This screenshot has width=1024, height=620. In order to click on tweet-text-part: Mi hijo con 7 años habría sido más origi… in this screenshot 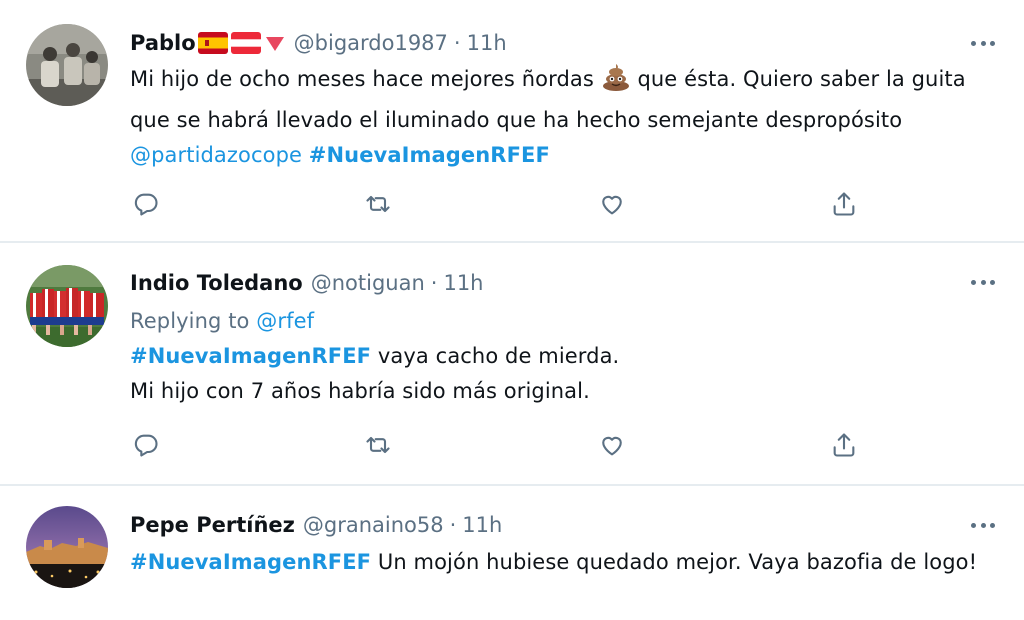, I will do `click(360, 391)`.